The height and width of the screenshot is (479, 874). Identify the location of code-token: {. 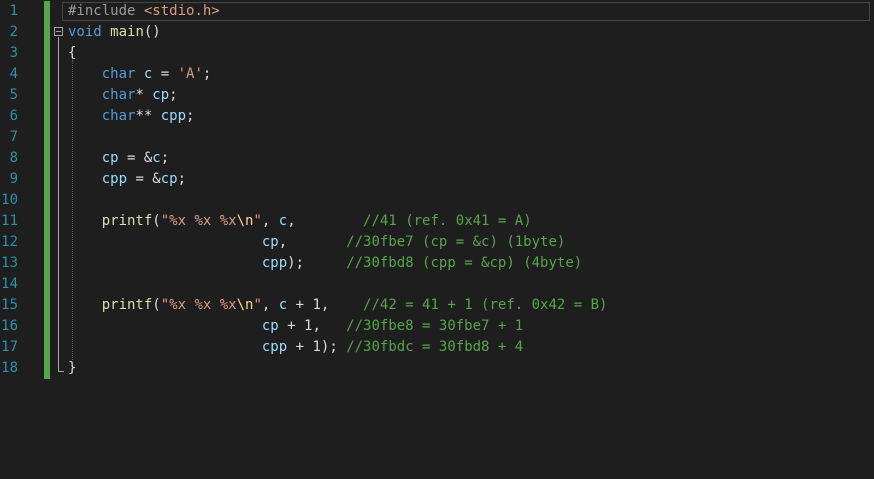
(72, 53).